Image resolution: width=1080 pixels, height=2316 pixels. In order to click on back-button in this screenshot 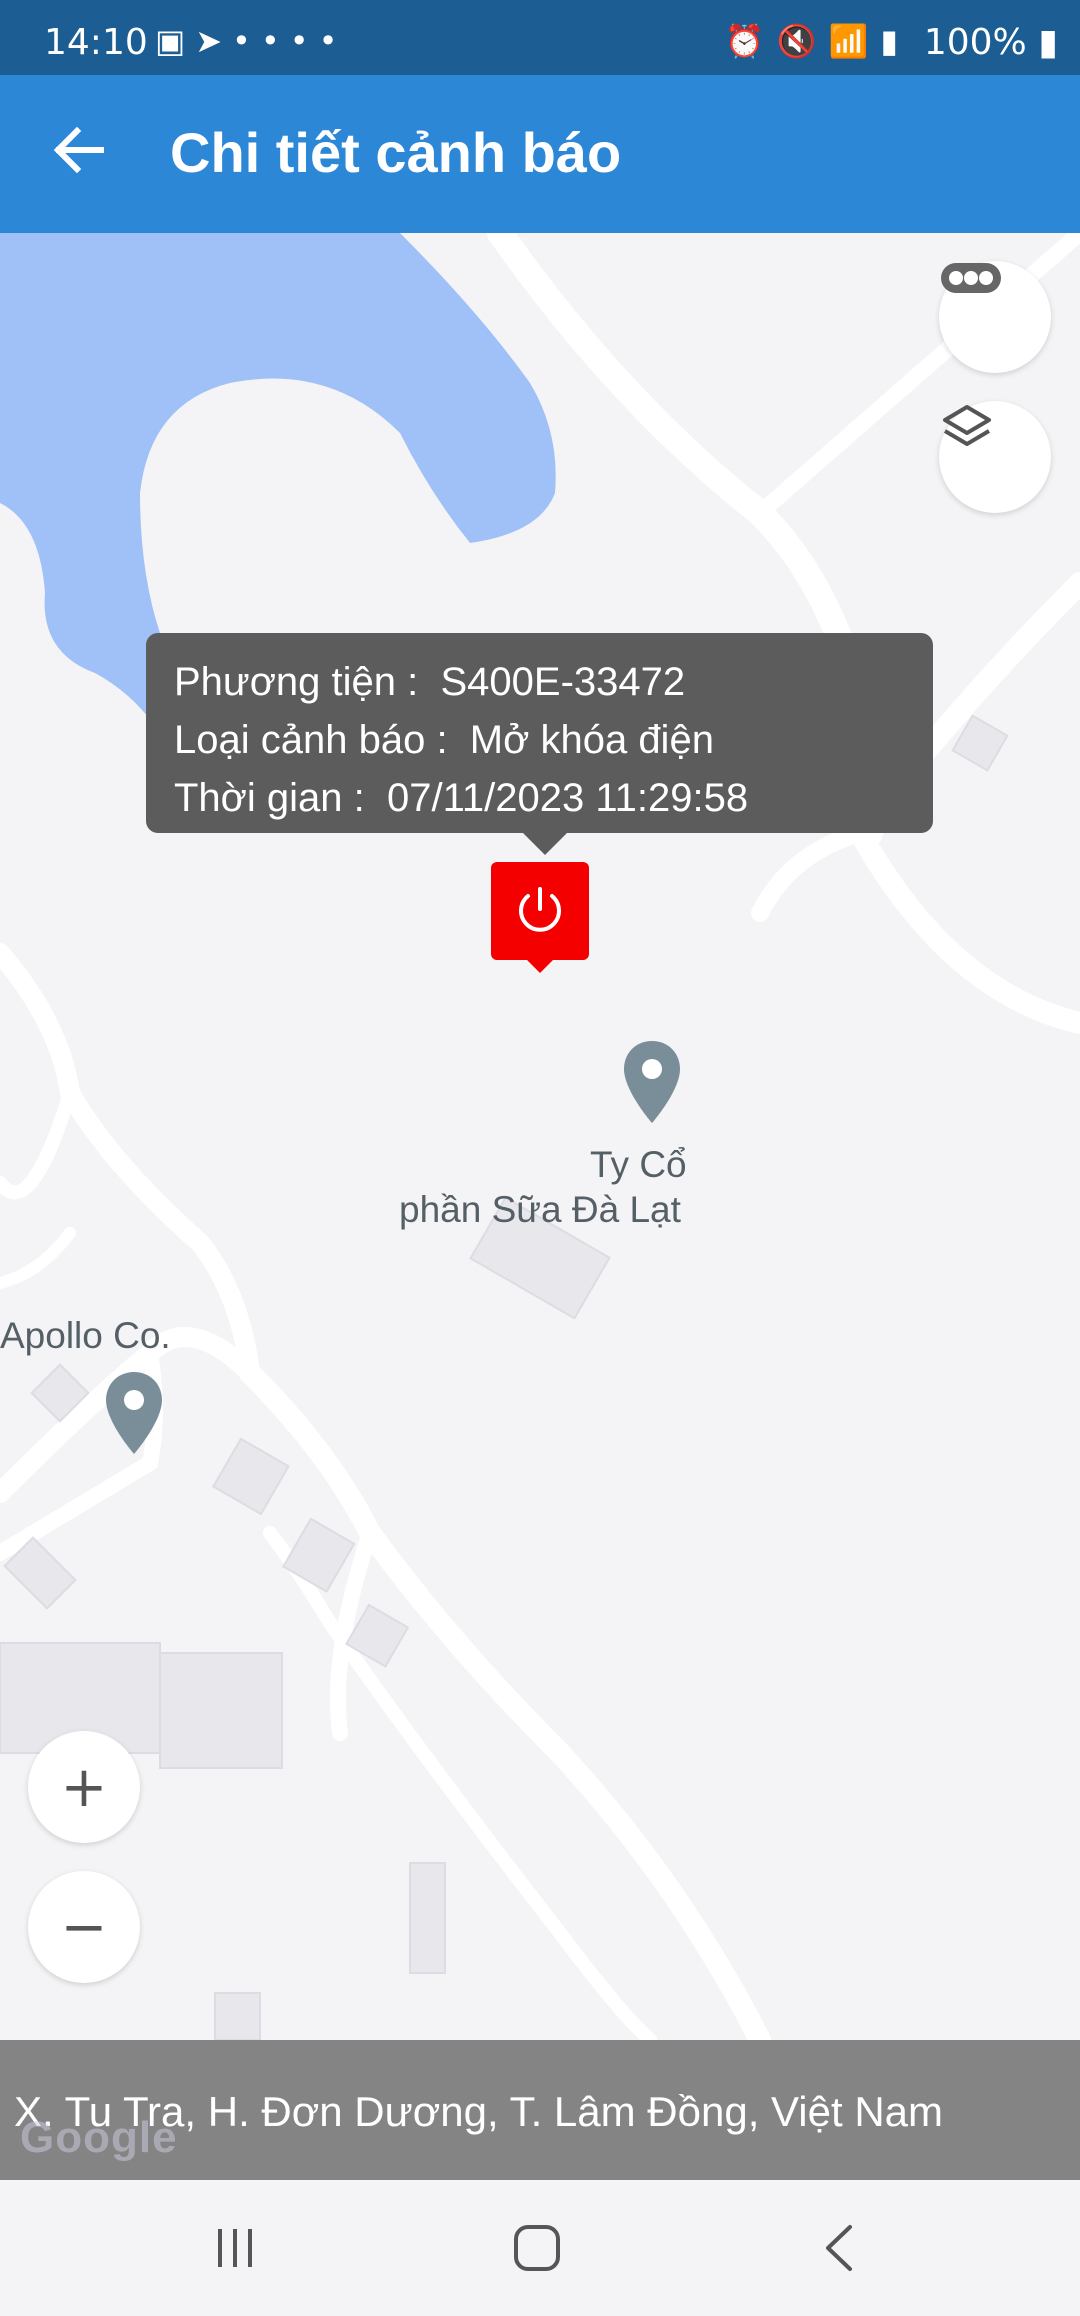, I will do `click(80, 150)`.